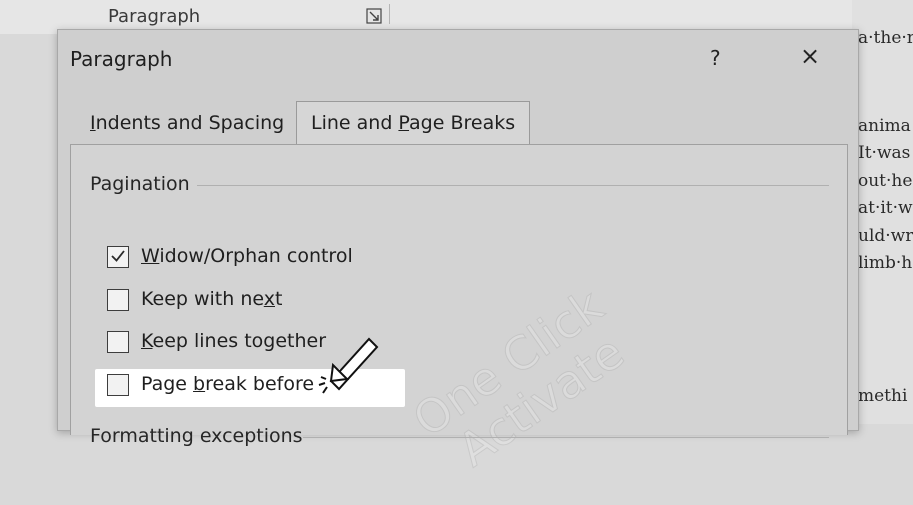 Image resolution: width=913 pixels, height=505 pixels. What do you see at coordinates (810, 56) in the screenshot?
I see `close-button: ×` at bounding box center [810, 56].